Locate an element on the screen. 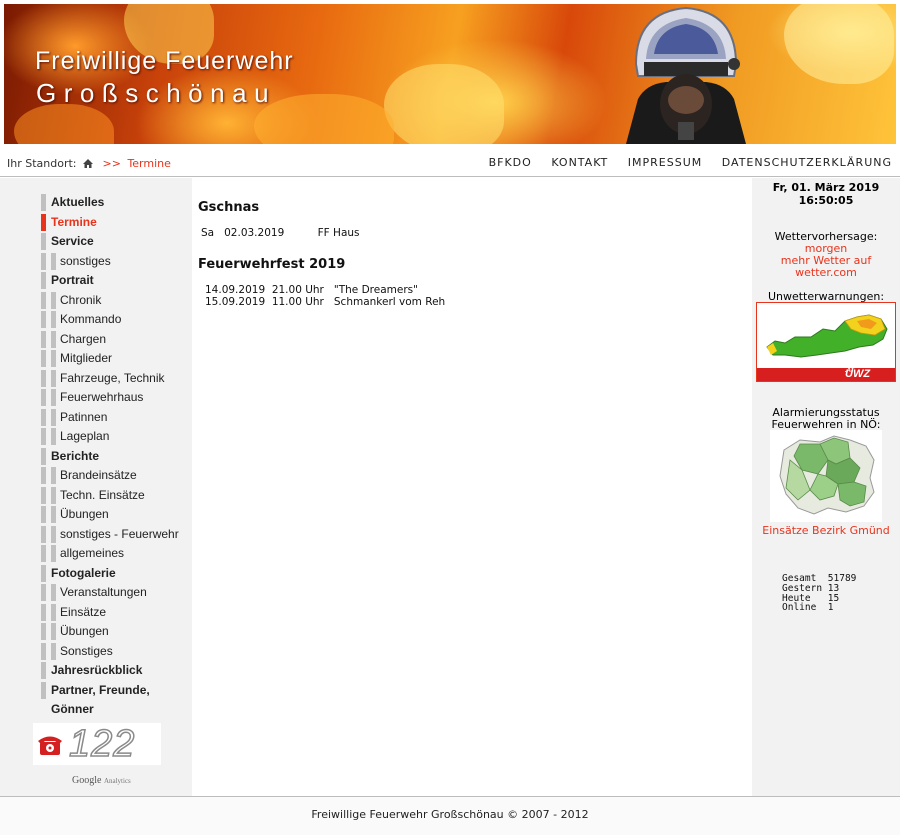  event-date: 15.09.2019 is located at coordinates (235, 302).